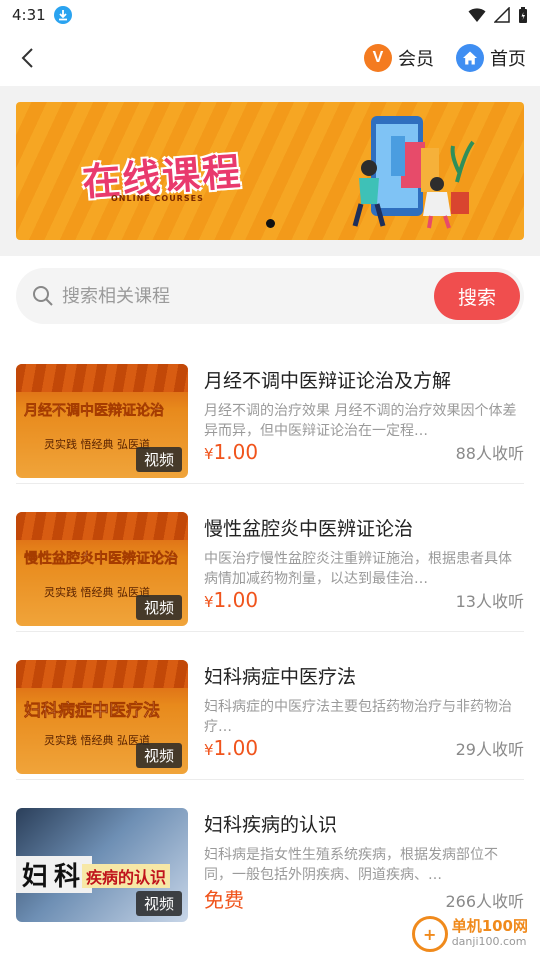 The height and width of the screenshot is (960, 540). I want to click on signal-icon, so click(502, 15).